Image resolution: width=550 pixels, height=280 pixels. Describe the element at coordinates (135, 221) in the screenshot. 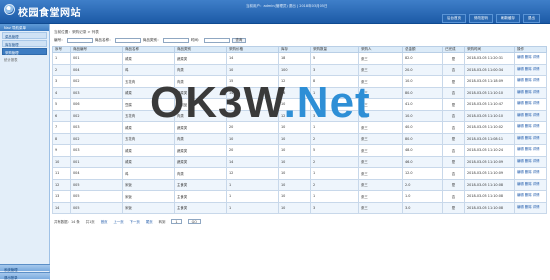

I see `pager-next-link: 下一页` at that location.